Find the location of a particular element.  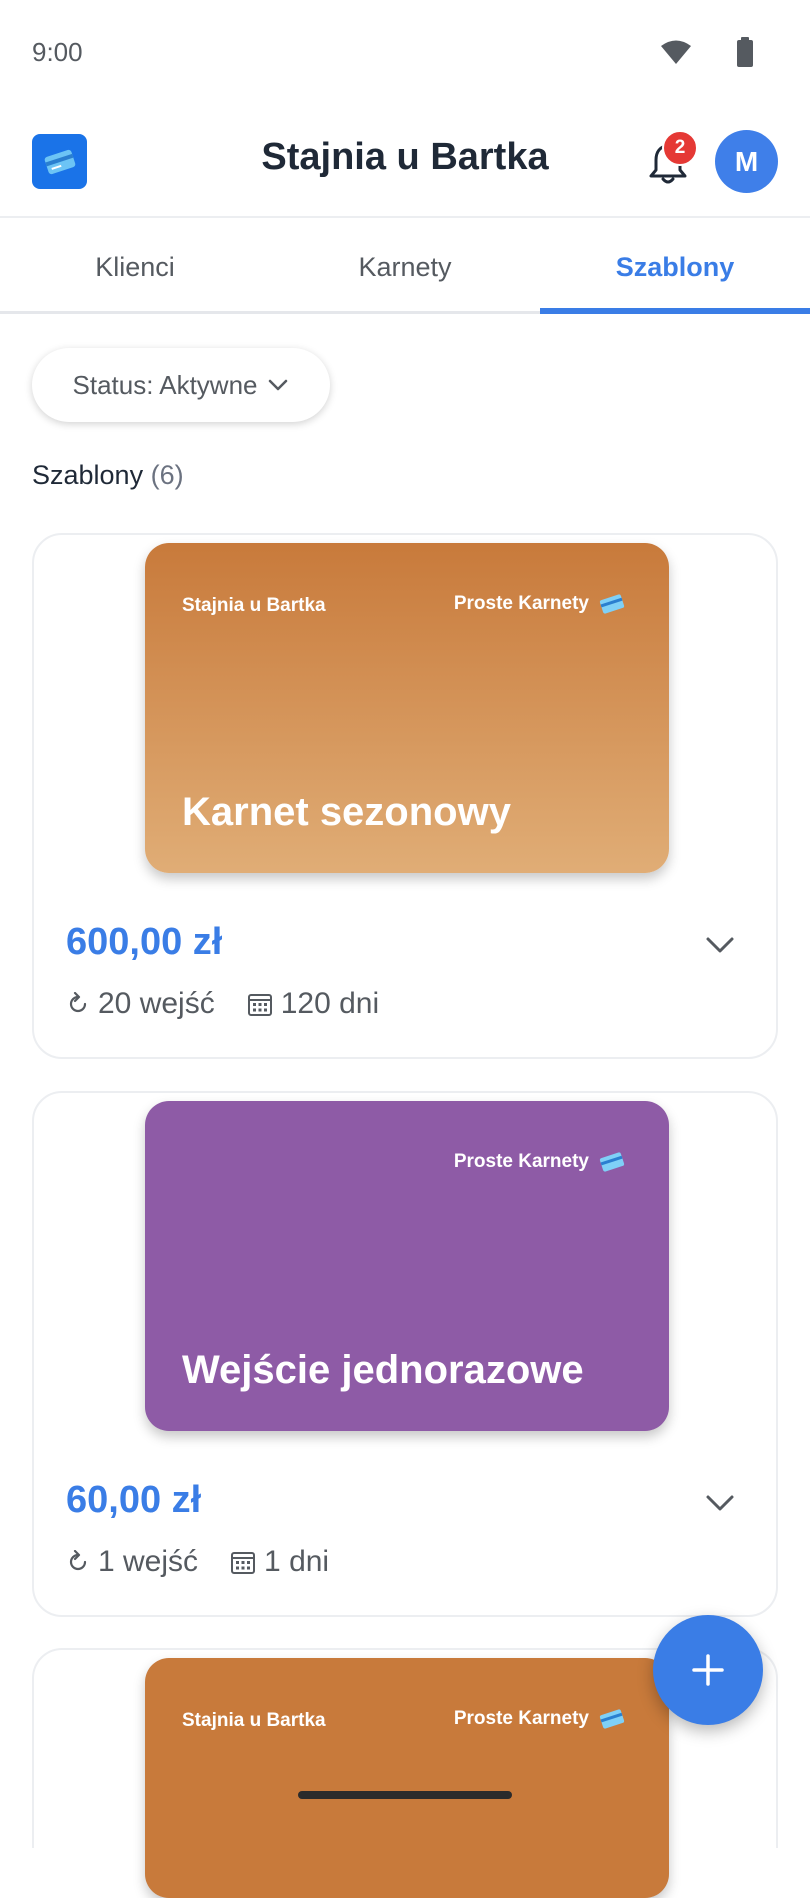

section-title: Szablony (6) is located at coordinates (108, 475).